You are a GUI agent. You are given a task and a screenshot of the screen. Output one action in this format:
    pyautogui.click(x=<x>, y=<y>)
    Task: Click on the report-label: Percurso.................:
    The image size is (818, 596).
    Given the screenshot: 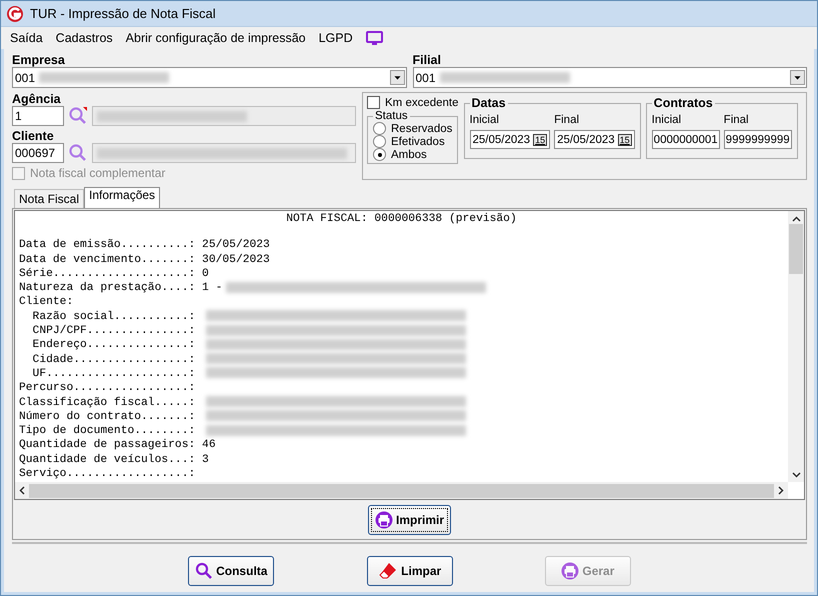 What is the action you would take?
    pyautogui.click(x=107, y=388)
    